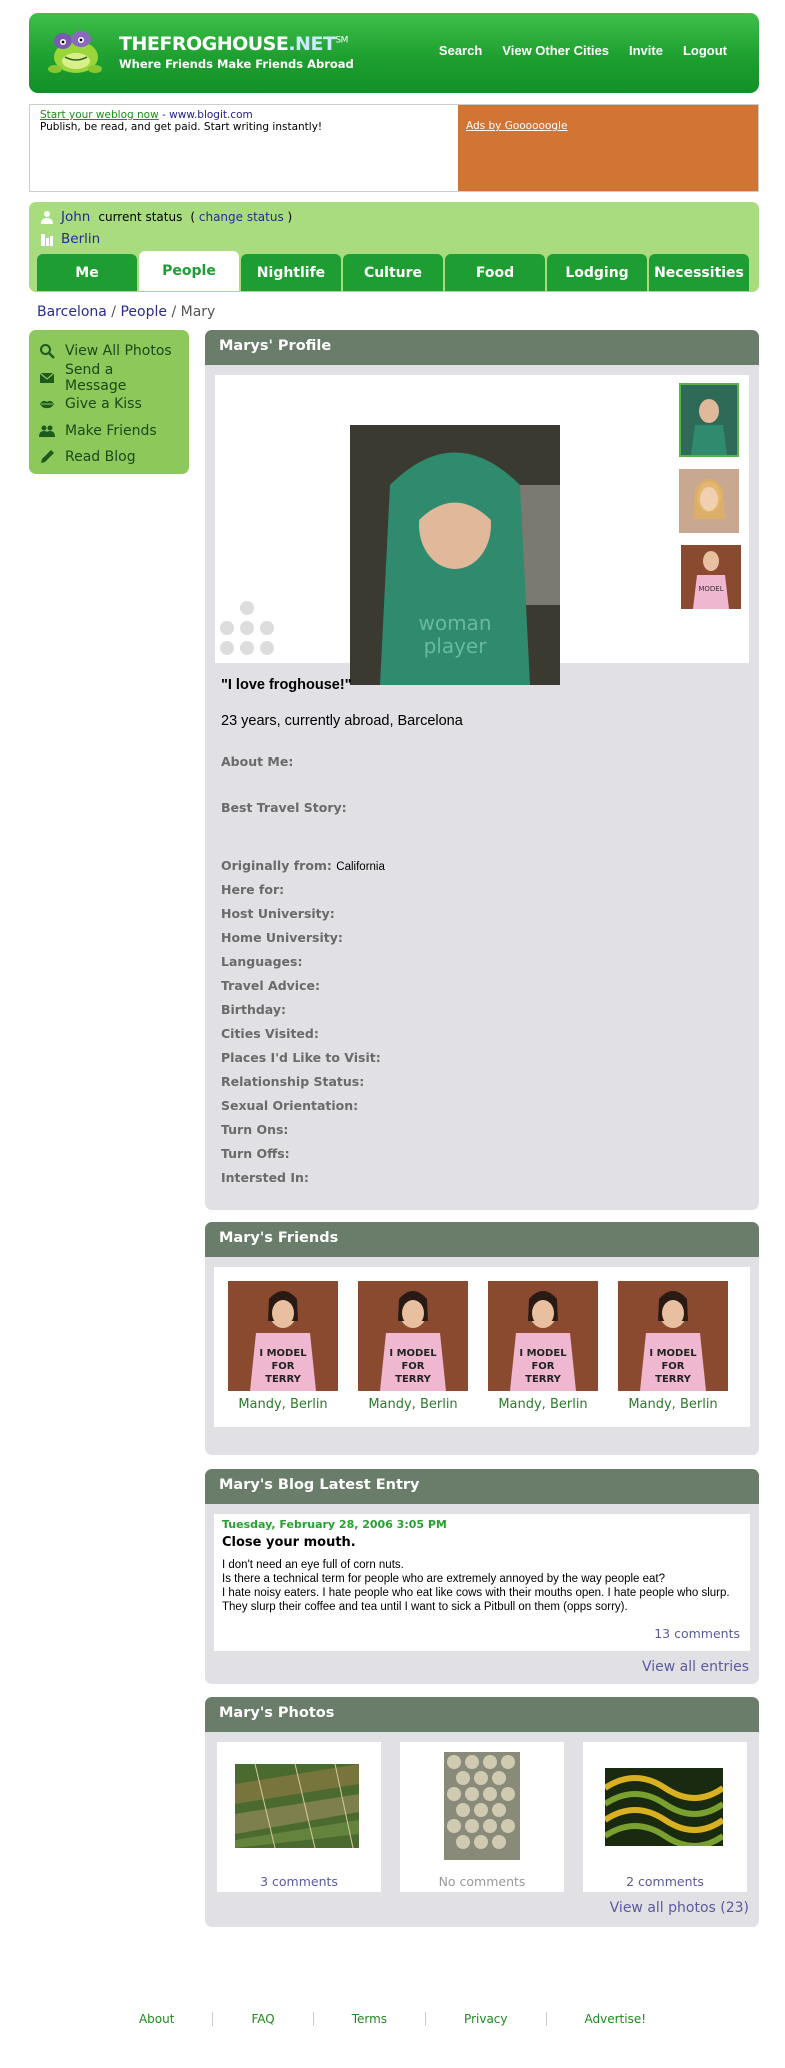  I want to click on field-about-me: About Me:, so click(257, 761).